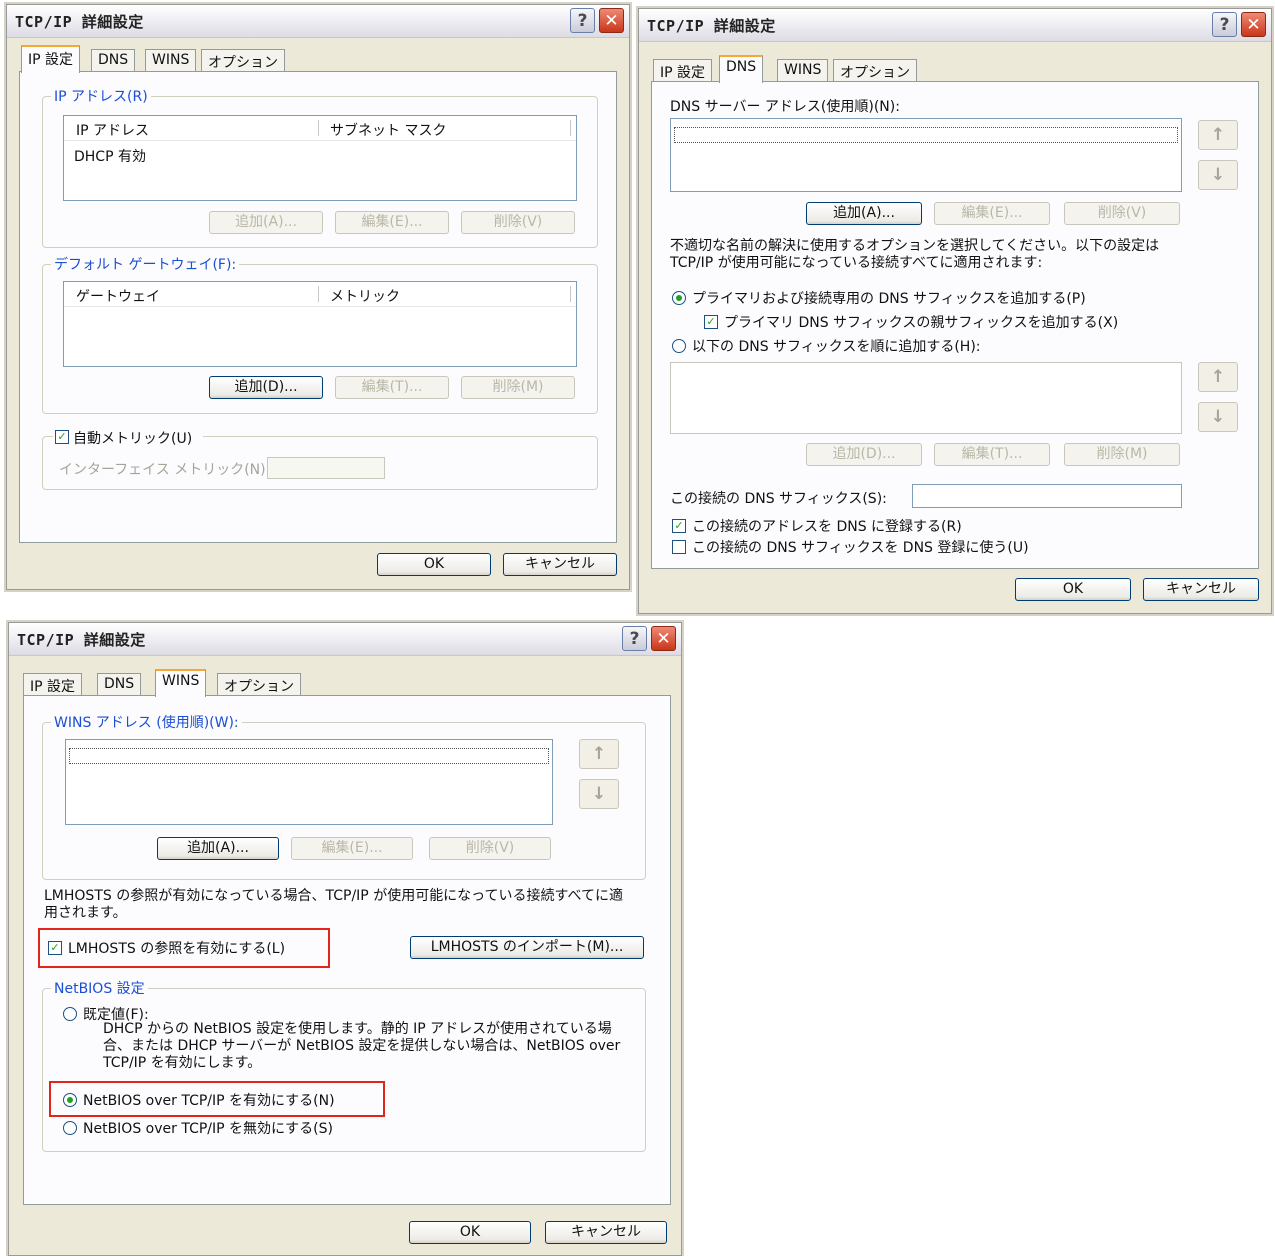 The width and height of the screenshot is (1275, 1256). Describe the element at coordinates (679, 526) in the screenshot. I see `register-dns-checkbox: ✓` at that location.